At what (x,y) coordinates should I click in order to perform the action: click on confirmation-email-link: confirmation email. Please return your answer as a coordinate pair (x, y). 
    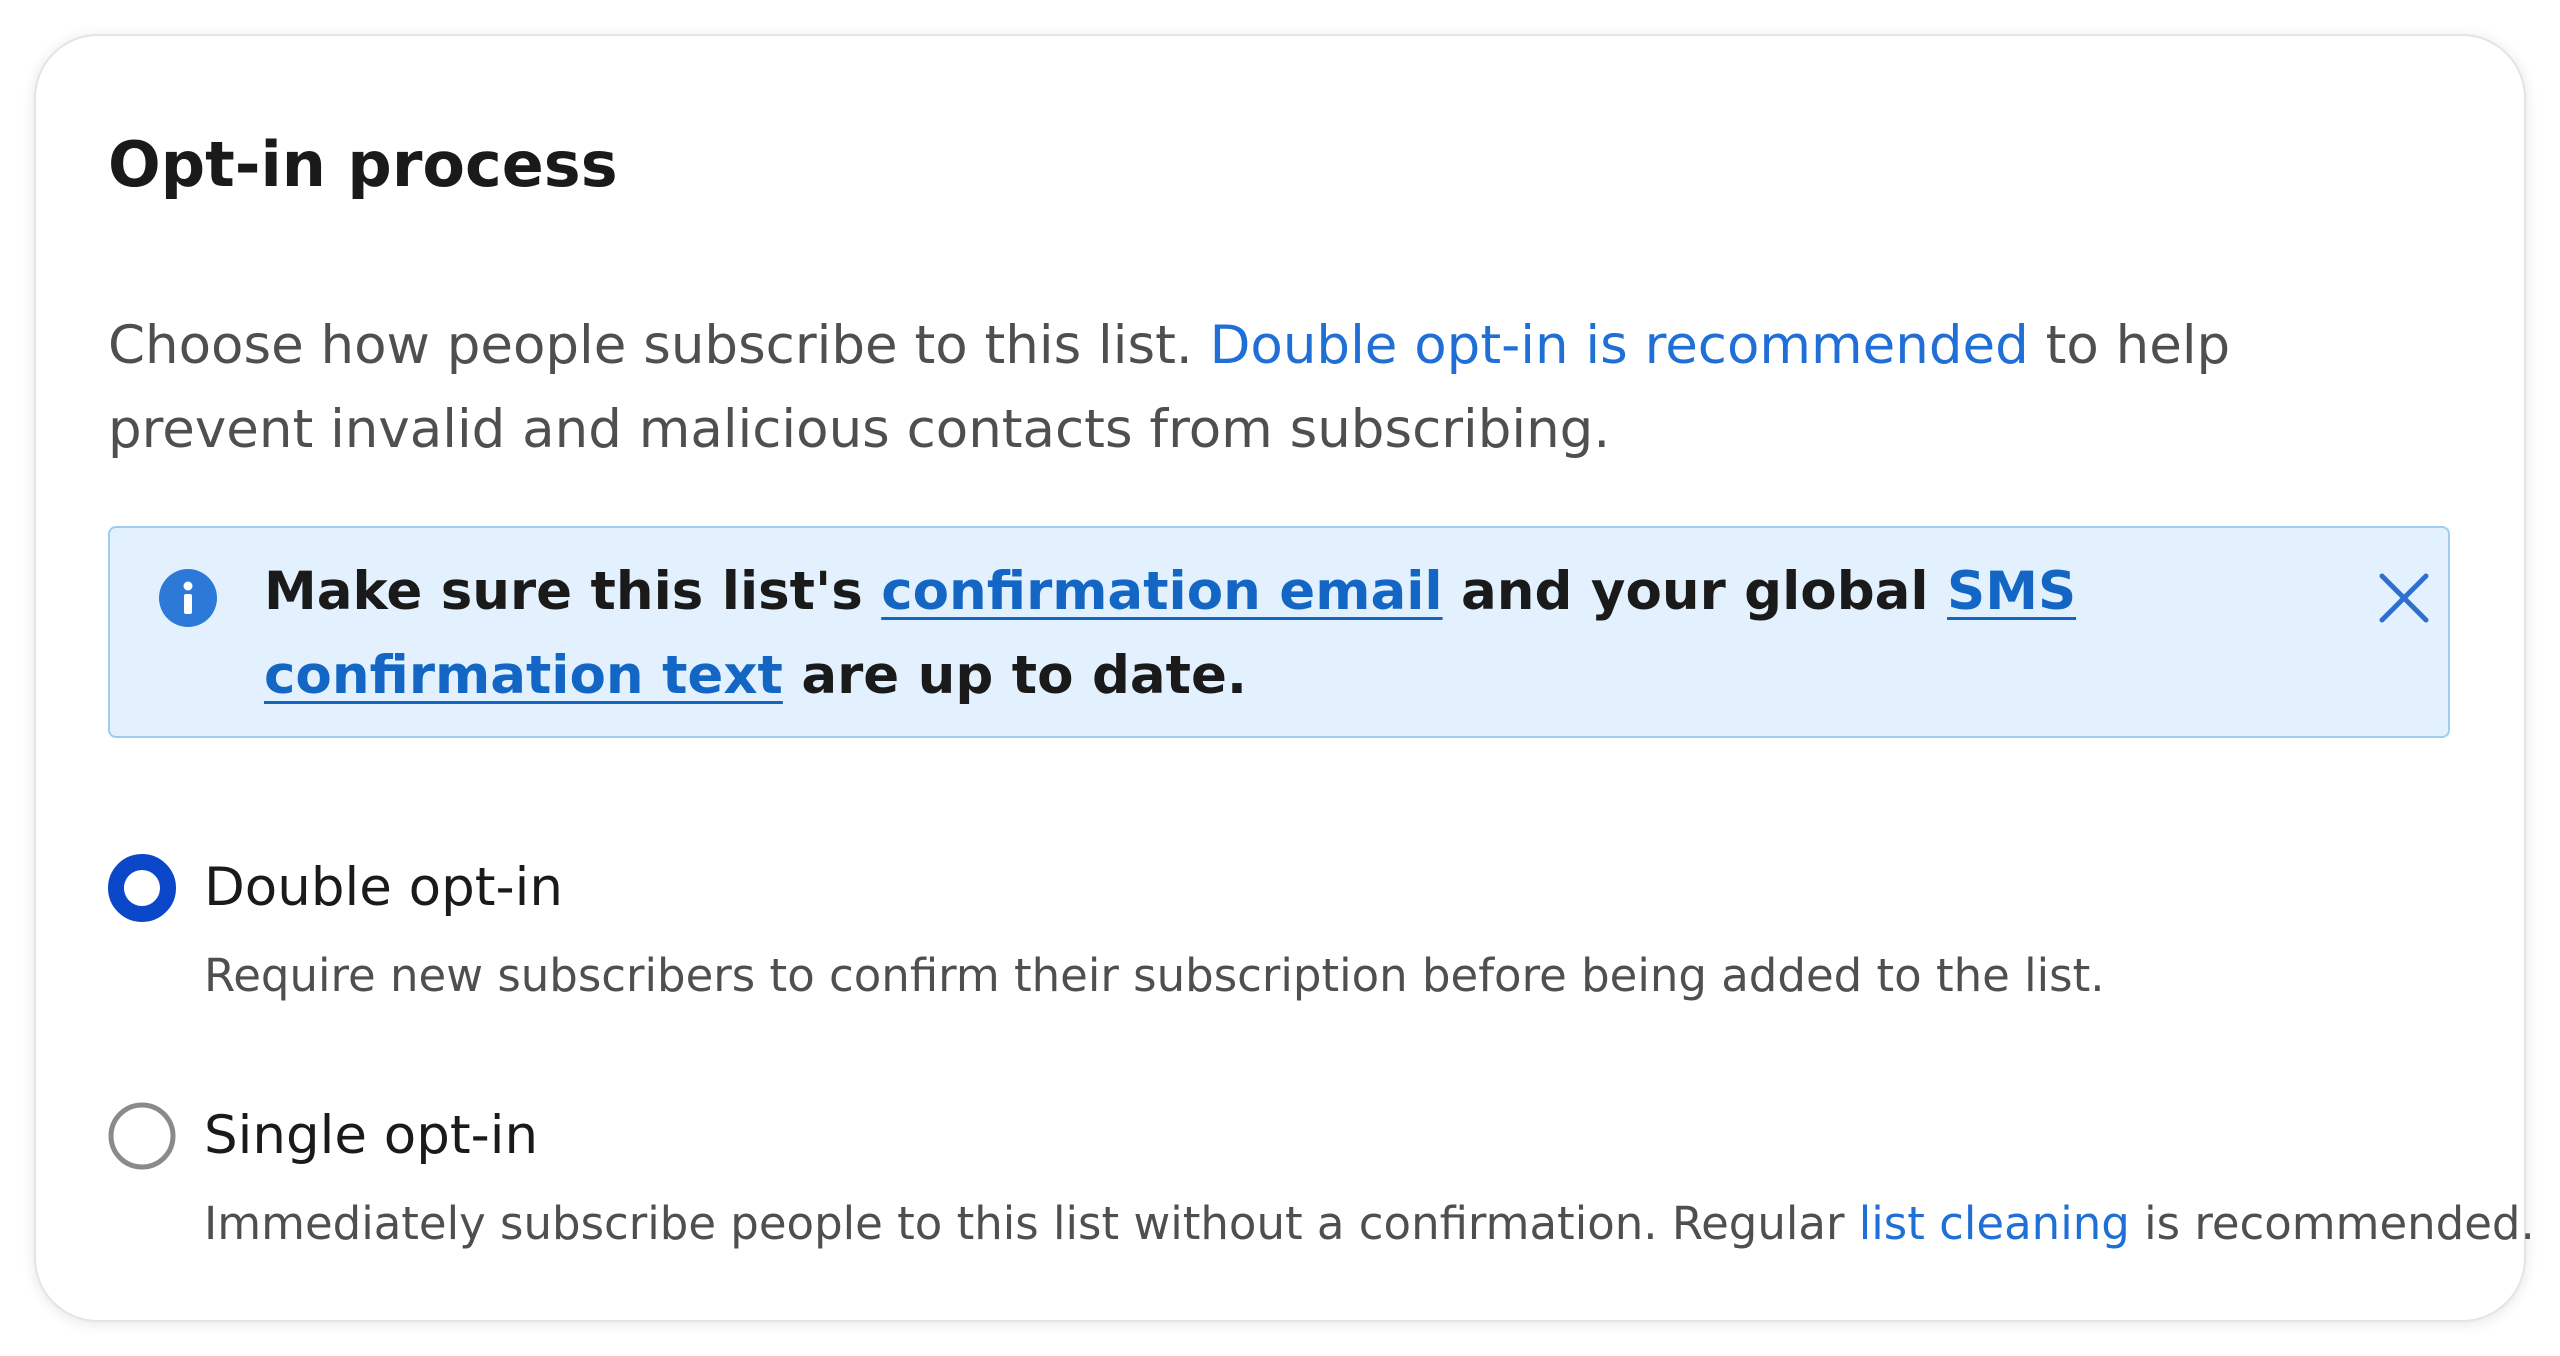
    Looking at the image, I should click on (1161, 591).